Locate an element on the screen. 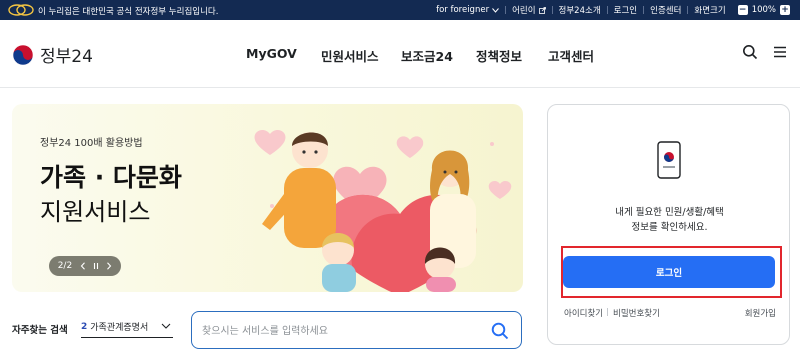 This screenshot has width=800, height=356. nav-policy: 정책정보 is located at coordinates (499, 55).